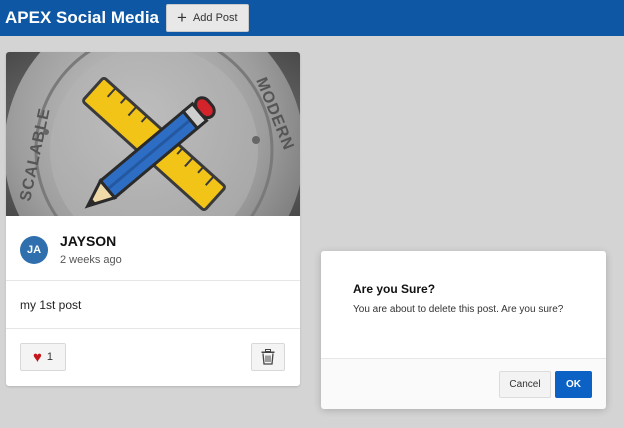  I want to click on author-name: JAYSON, so click(88, 241).